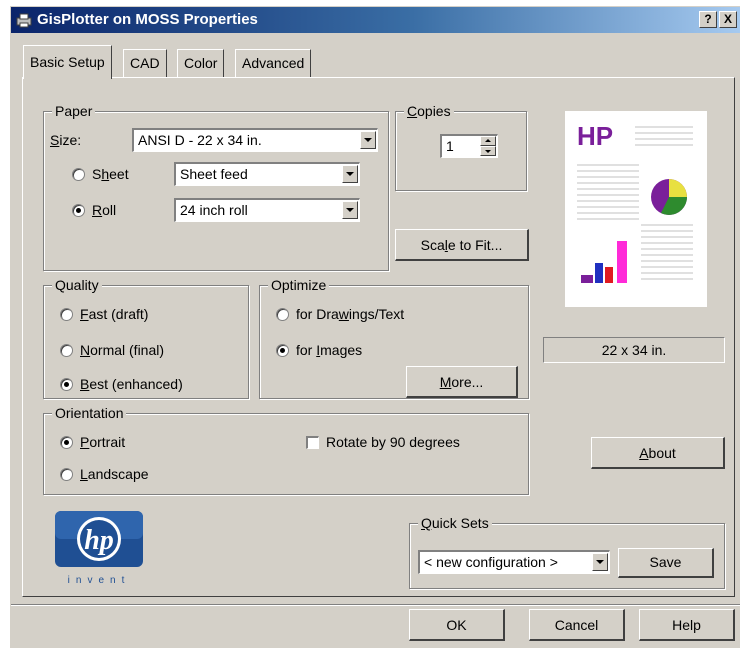 This screenshot has width=740, height=648. What do you see at coordinates (122, 350) in the screenshot?
I see `quality-normal-label: Normal (final)` at bounding box center [122, 350].